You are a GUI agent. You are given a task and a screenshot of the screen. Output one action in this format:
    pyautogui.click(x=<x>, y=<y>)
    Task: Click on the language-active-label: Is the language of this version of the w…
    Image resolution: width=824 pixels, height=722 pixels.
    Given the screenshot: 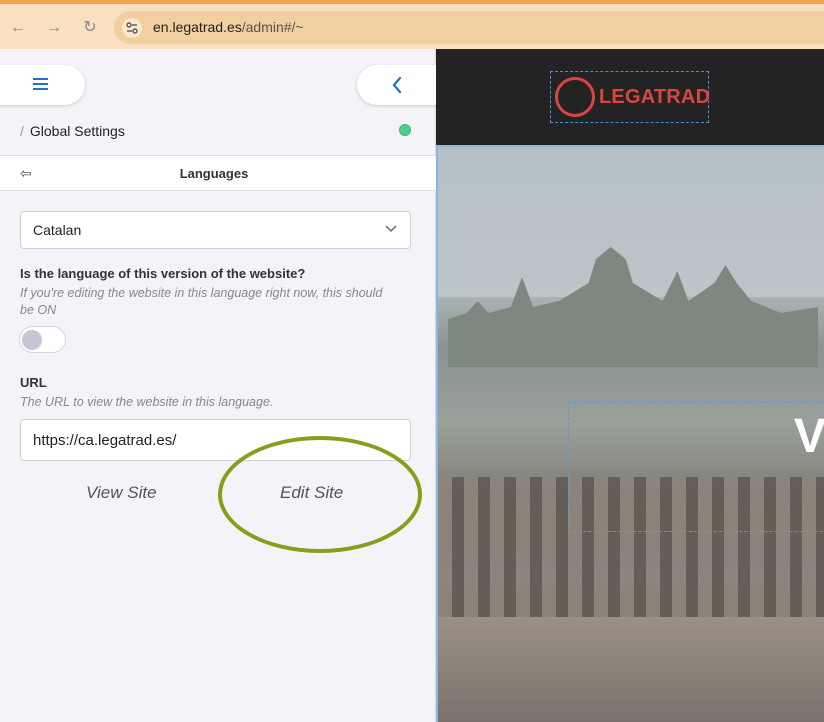 What is the action you would take?
    pyautogui.click(x=163, y=273)
    